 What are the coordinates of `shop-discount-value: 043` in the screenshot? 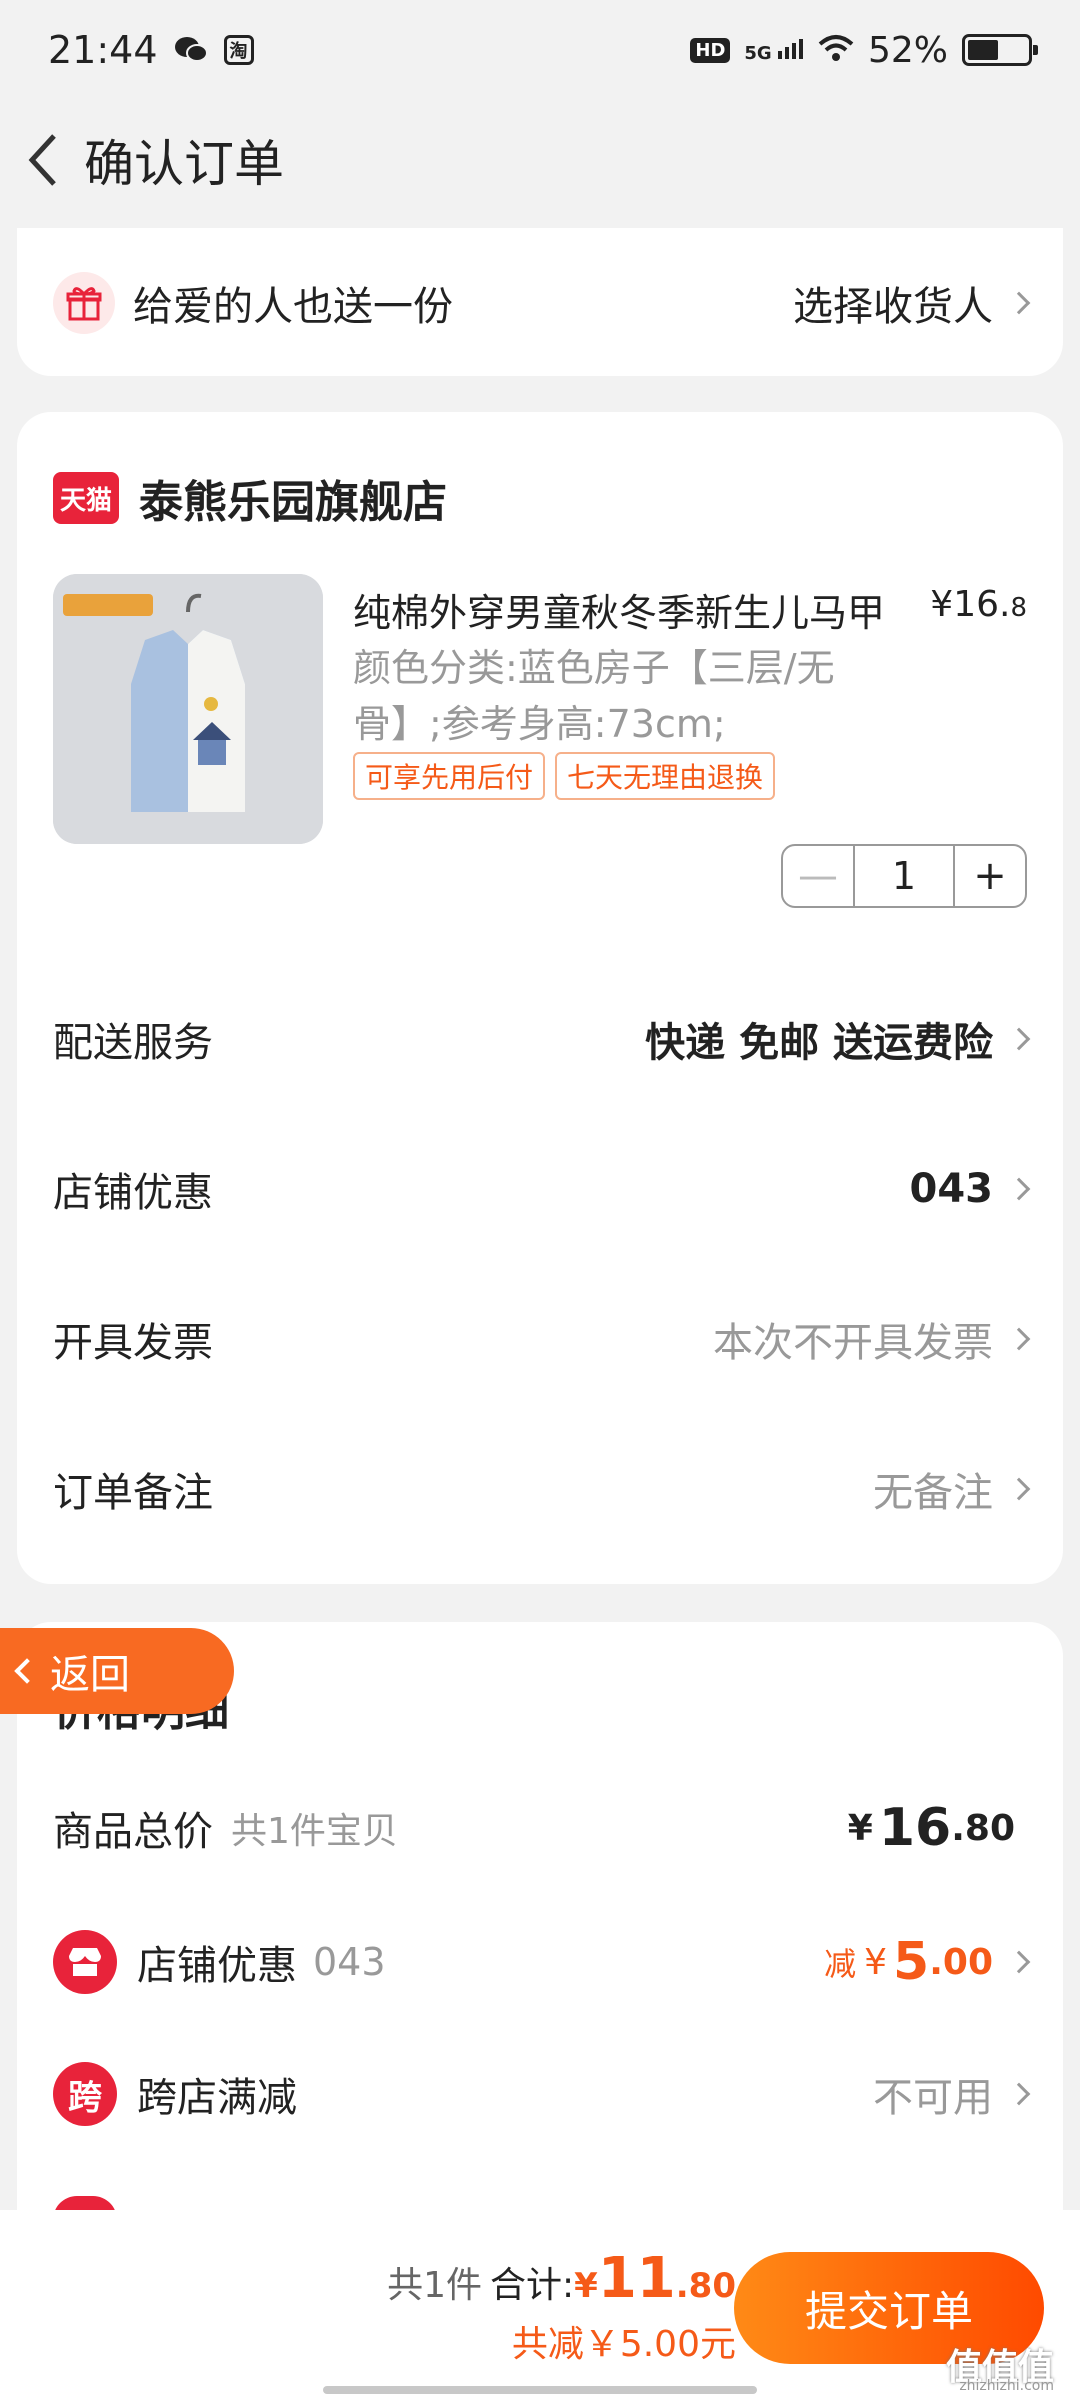 It's located at (951, 1189).